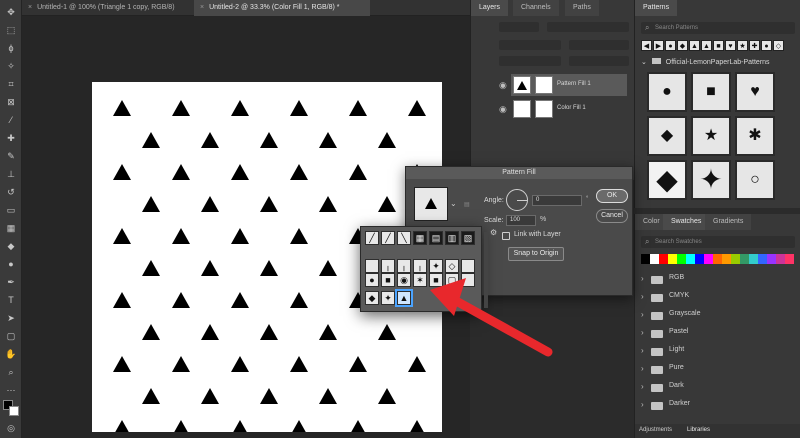 The image size is (800, 438). What do you see at coordinates (503, 327) in the screenshot?
I see `arrow-shaft` at bounding box center [503, 327].